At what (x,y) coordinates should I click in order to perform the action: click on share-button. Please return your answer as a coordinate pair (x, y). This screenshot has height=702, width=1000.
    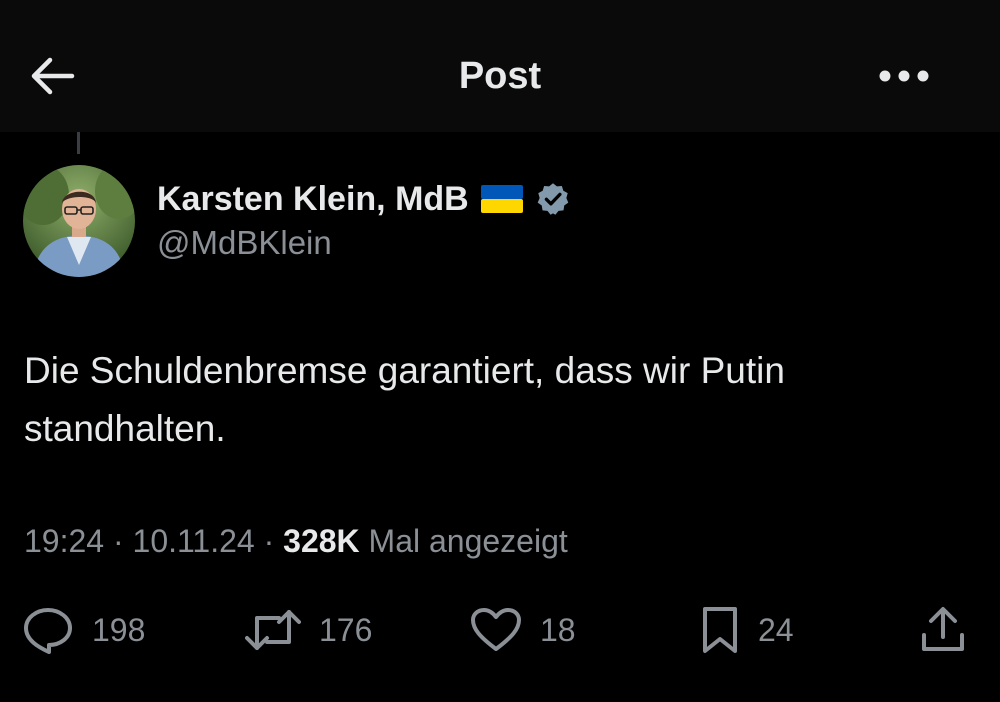
    Looking at the image, I should click on (943, 630).